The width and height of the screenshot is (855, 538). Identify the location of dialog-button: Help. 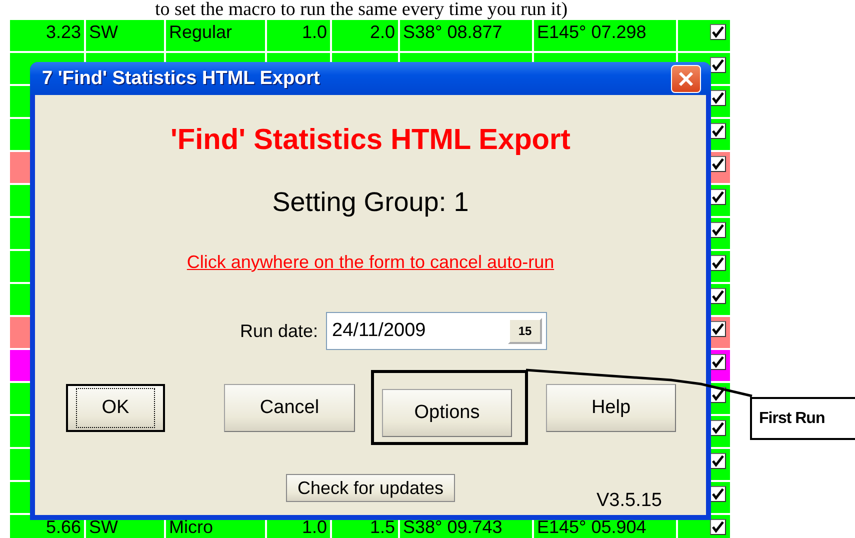
(611, 408).